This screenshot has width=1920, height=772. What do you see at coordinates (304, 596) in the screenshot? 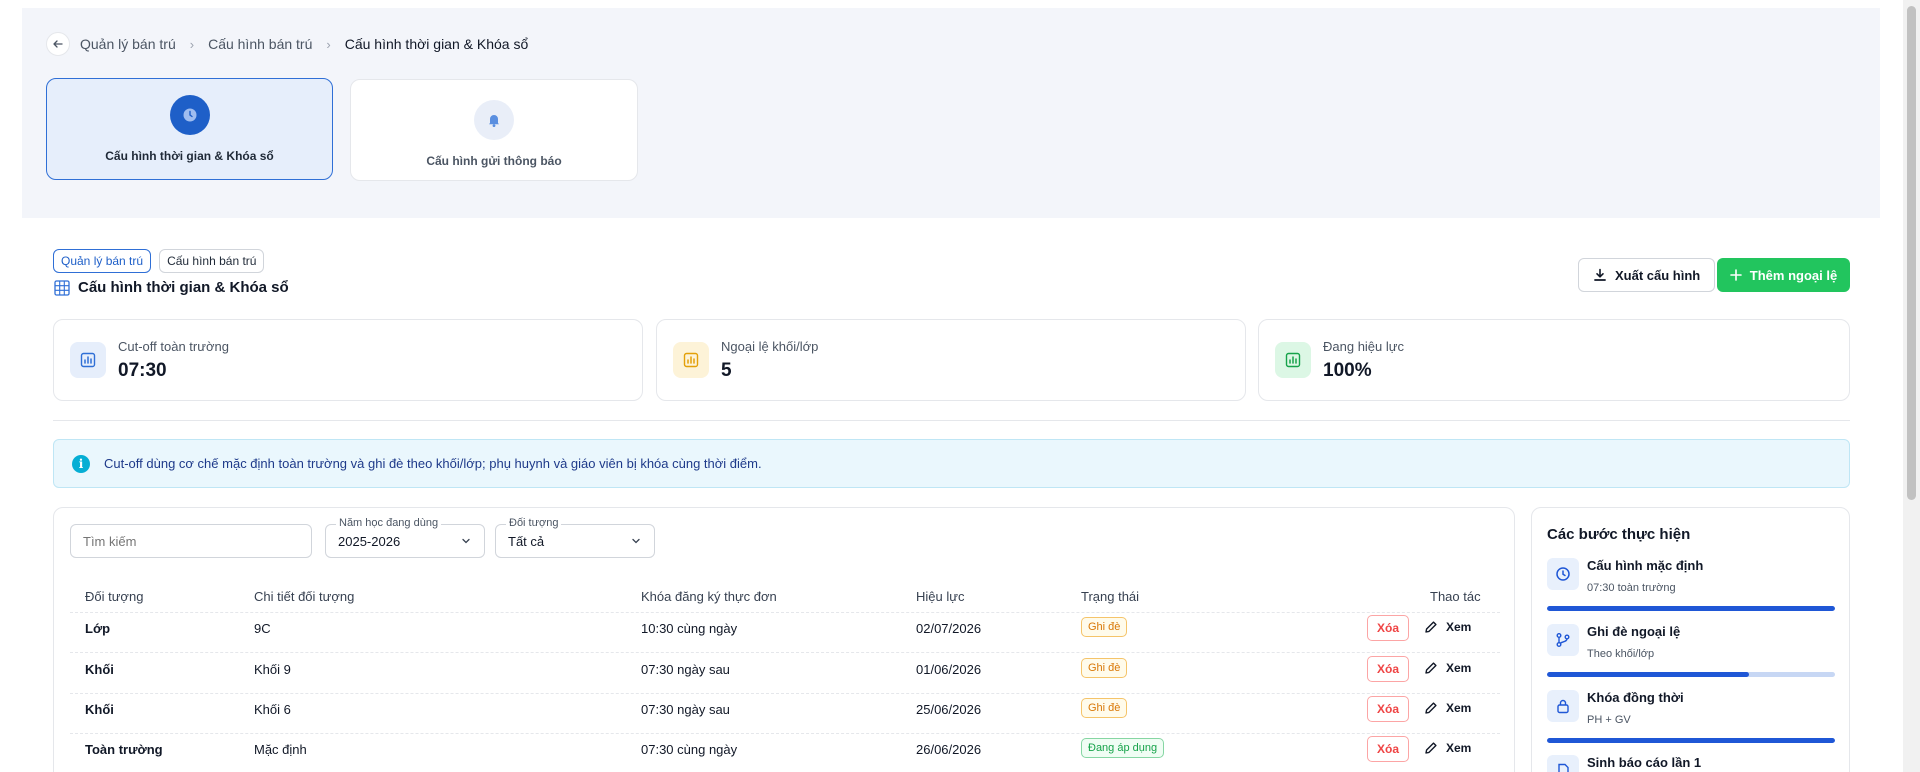
I see `column-header-detail: Chi tiết đối tượng` at bounding box center [304, 596].